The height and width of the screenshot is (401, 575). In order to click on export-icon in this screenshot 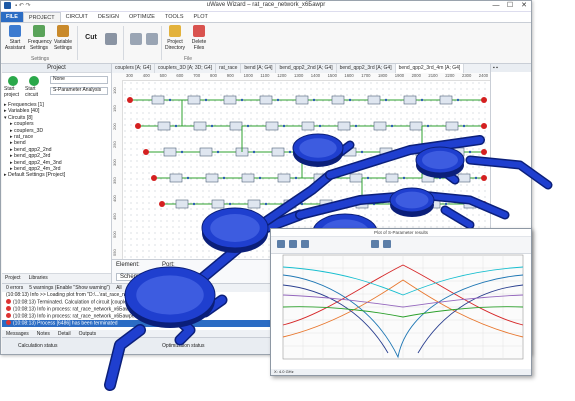, I will do `click(305, 244)`.